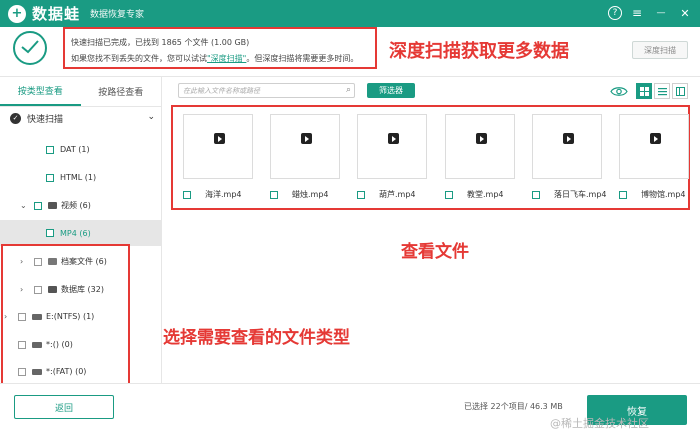  I want to click on tree-item-mp4: MP4 (6), so click(80, 233).